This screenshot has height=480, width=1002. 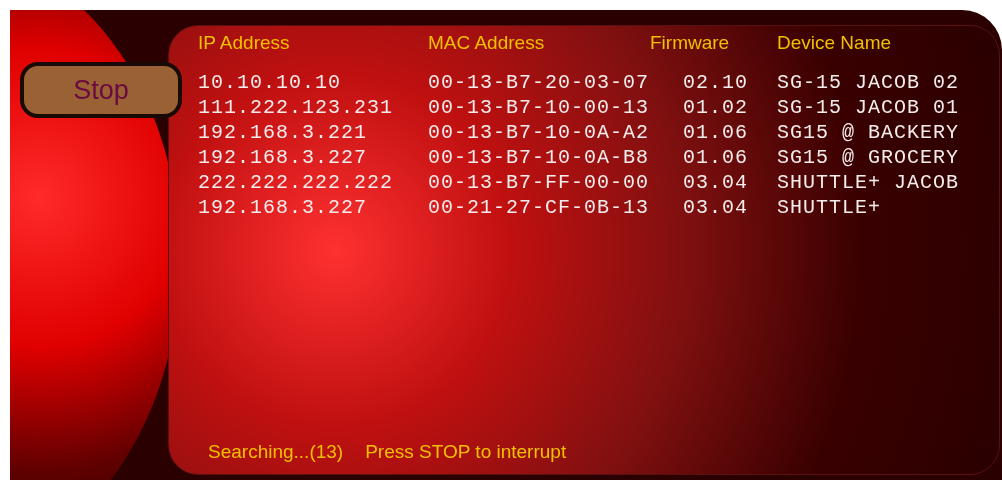 What do you see at coordinates (276, 451) in the screenshot?
I see `status-text: Searching...(13)` at bounding box center [276, 451].